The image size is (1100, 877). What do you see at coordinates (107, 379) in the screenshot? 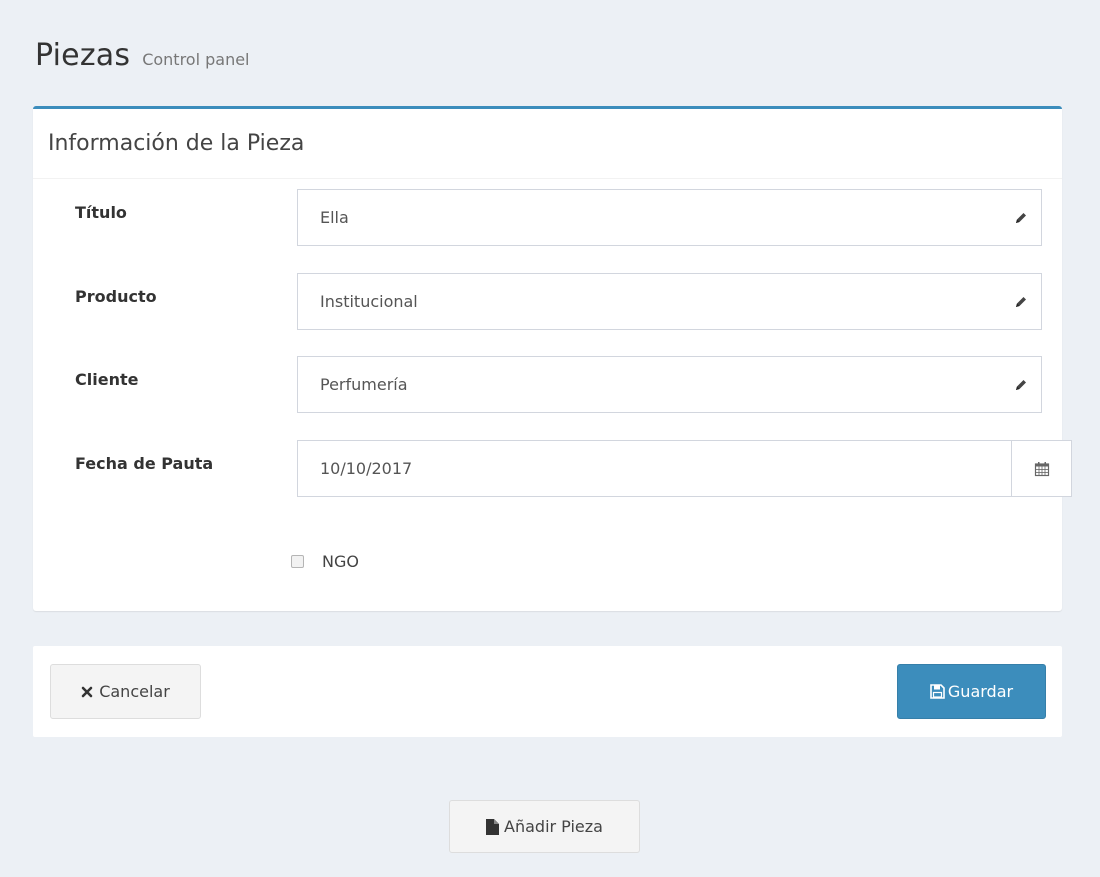
I see `field-label-cliente: Cliente` at bounding box center [107, 379].